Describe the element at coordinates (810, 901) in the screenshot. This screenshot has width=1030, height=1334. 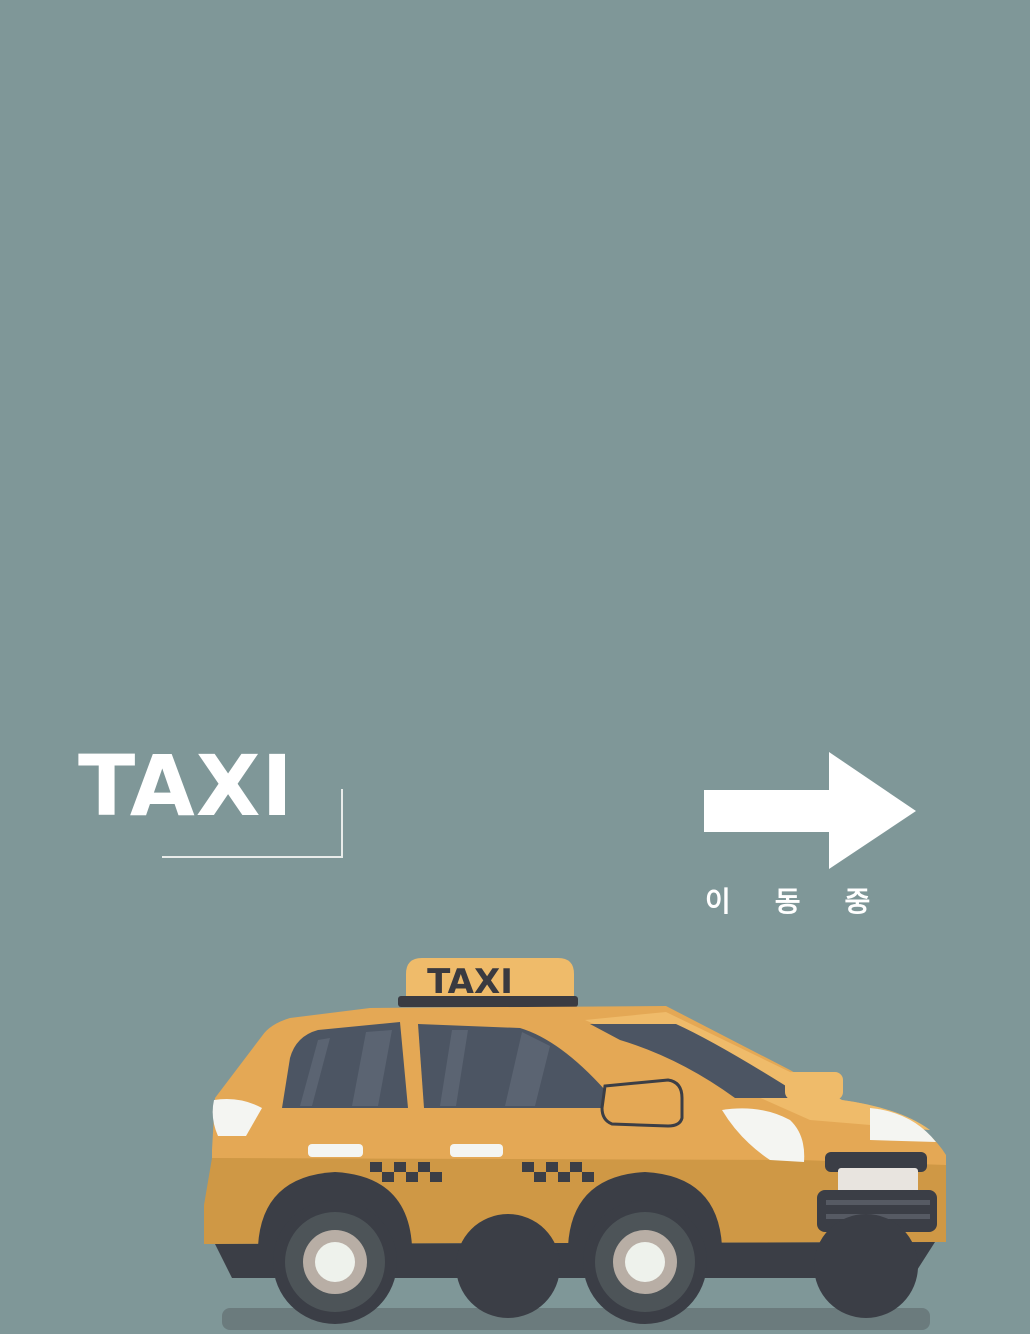
I see `status-label: 이동중` at that location.